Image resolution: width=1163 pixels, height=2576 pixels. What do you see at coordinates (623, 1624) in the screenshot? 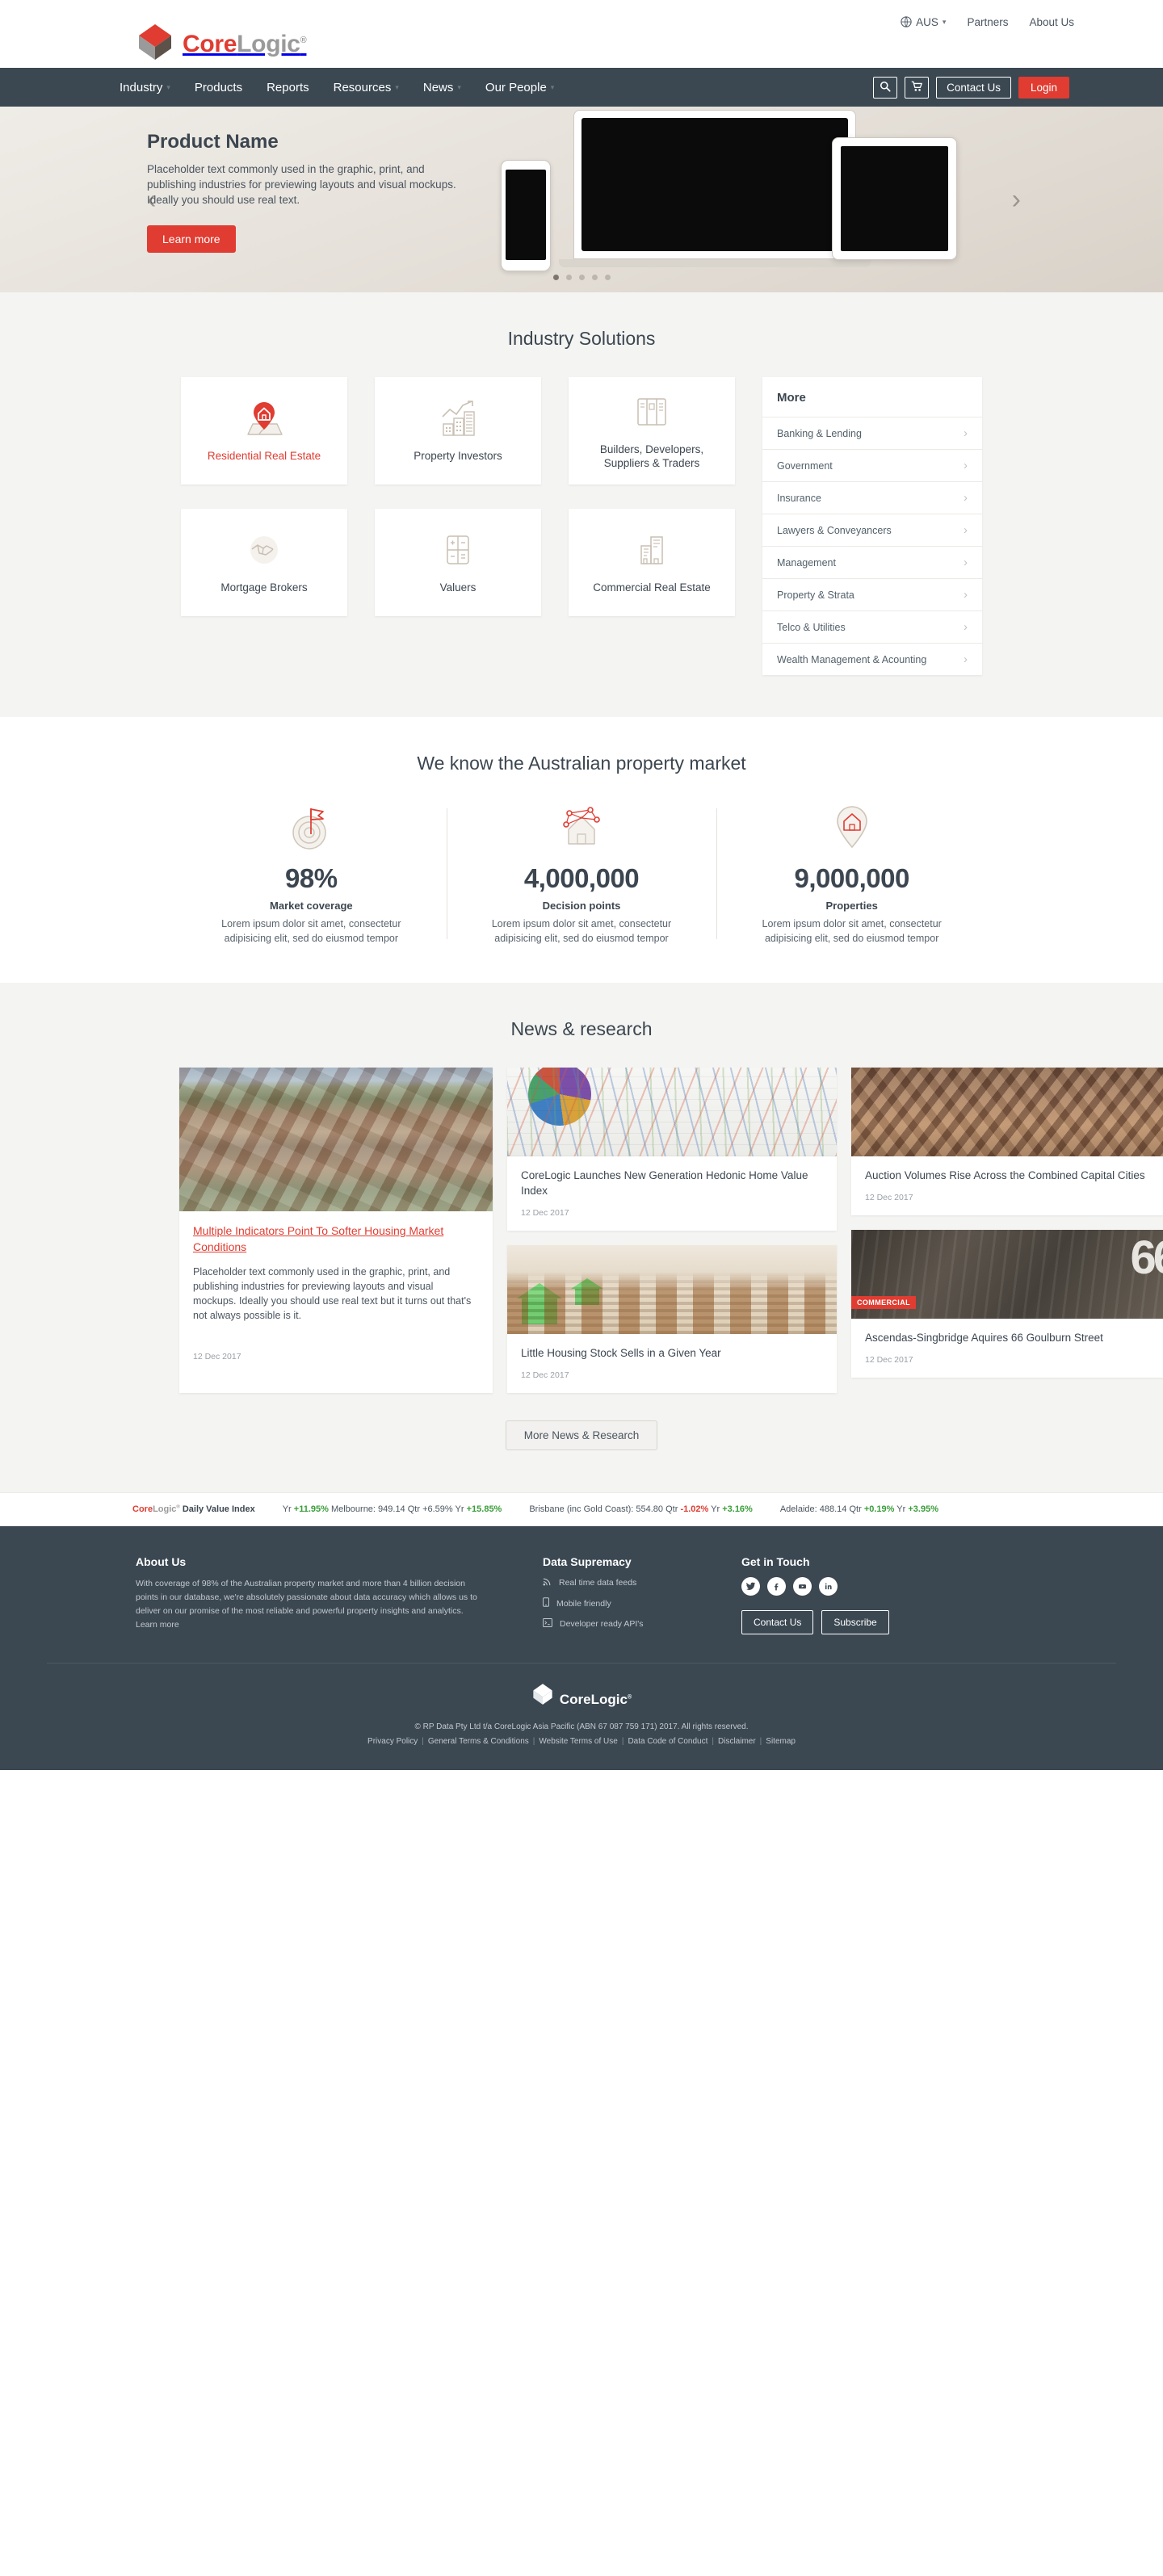
I see `footer-data-item-developer-apis: Developer ready API's` at bounding box center [623, 1624].